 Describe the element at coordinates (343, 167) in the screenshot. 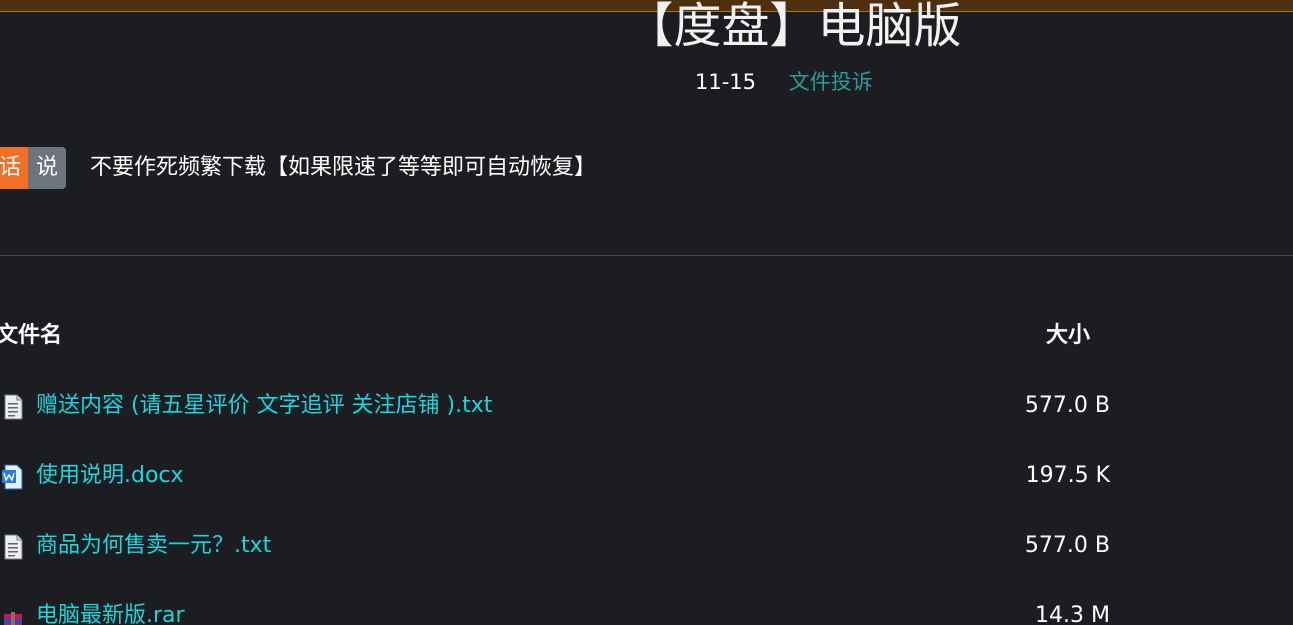

I see `notice-text: 不要作死频繁下载【如果限速了等等即可自动恢复】` at that location.